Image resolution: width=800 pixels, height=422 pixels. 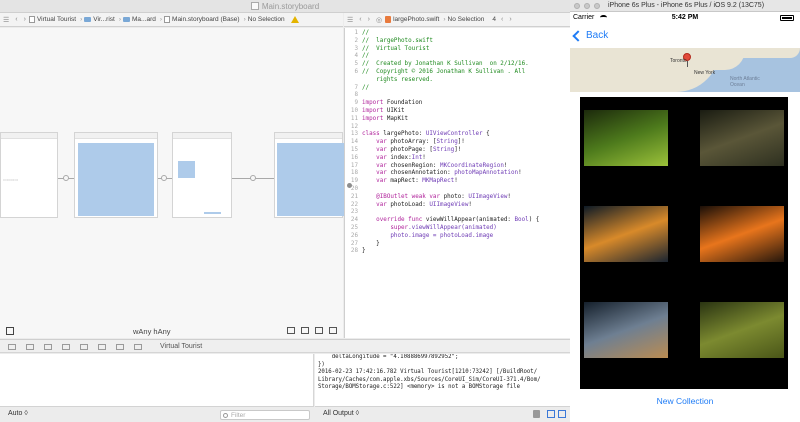 What do you see at coordinates (402, 134) in the screenshot?
I see `code-token: largePhoto:` at bounding box center [402, 134].